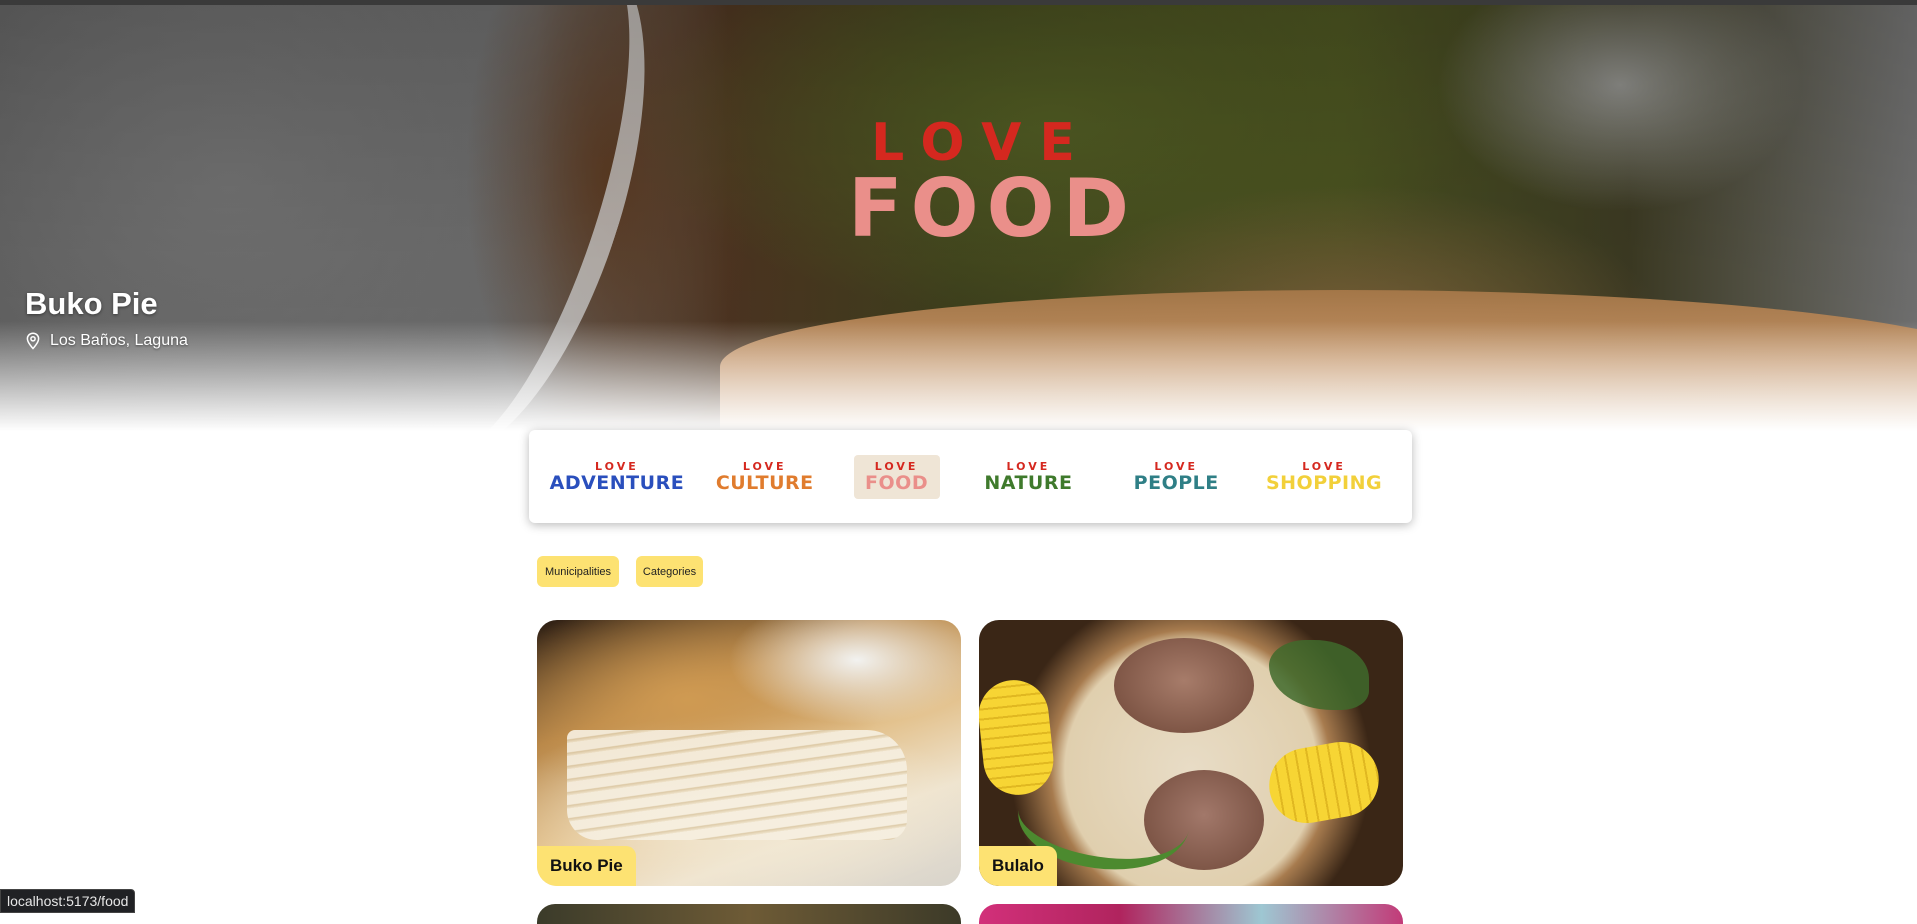  I want to click on page-title: Buko Pie, so click(91, 303).